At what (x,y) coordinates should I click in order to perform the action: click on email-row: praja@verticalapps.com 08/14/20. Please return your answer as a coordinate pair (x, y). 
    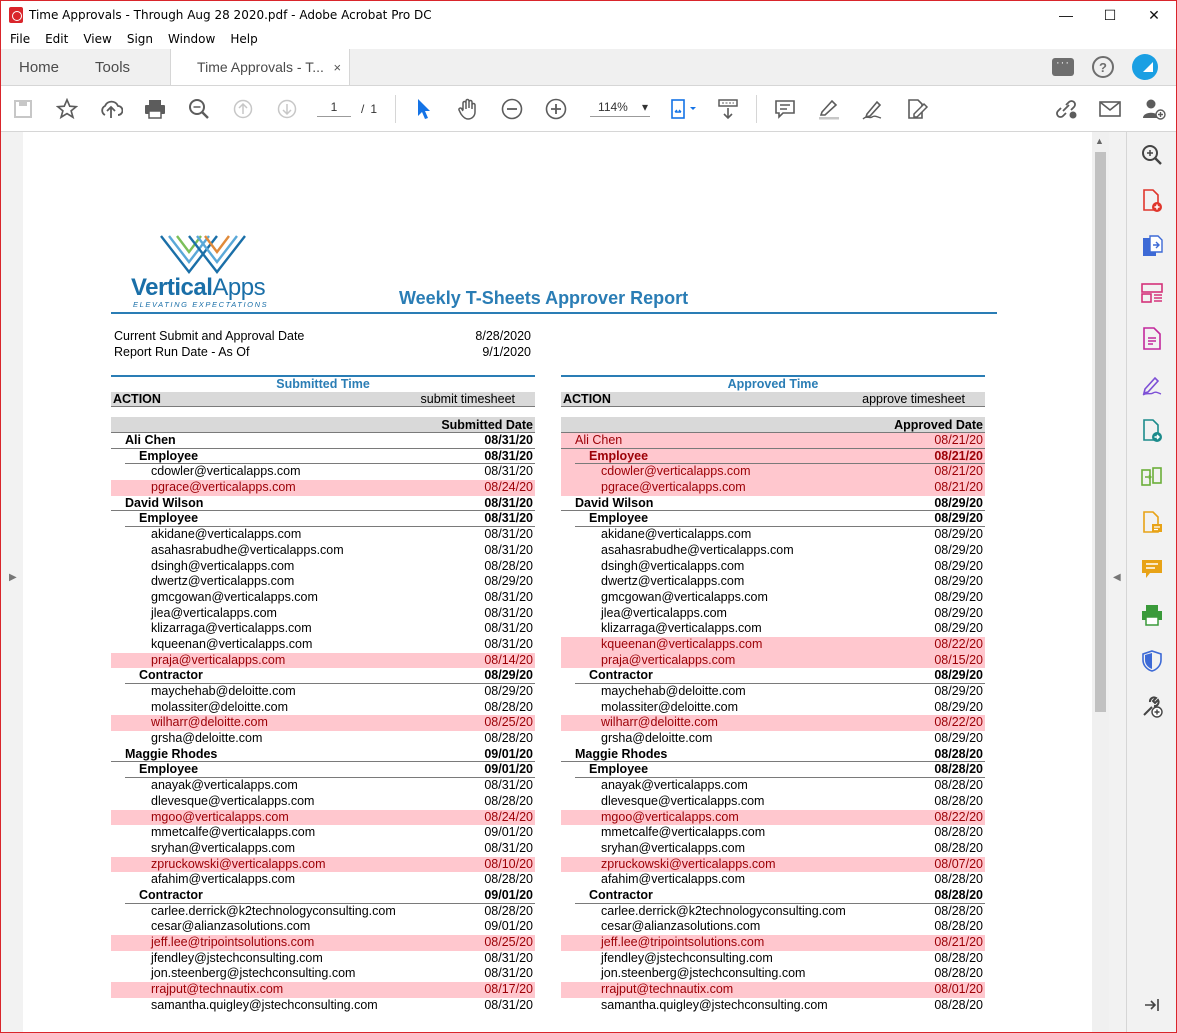
    Looking at the image, I should click on (323, 660).